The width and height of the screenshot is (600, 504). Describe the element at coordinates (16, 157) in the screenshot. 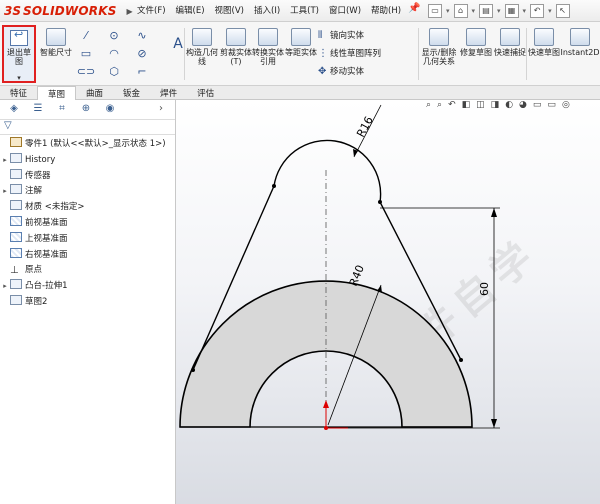

I see `folder-icon` at that location.